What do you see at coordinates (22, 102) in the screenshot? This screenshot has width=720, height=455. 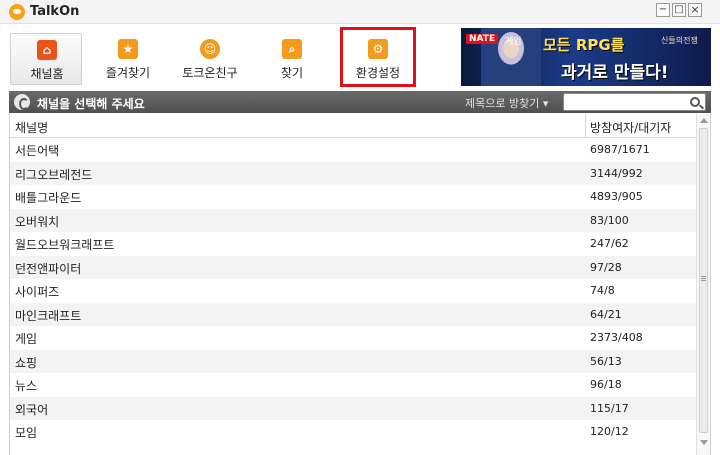 I see `refresh-icon` at bounding box center [22, 102].